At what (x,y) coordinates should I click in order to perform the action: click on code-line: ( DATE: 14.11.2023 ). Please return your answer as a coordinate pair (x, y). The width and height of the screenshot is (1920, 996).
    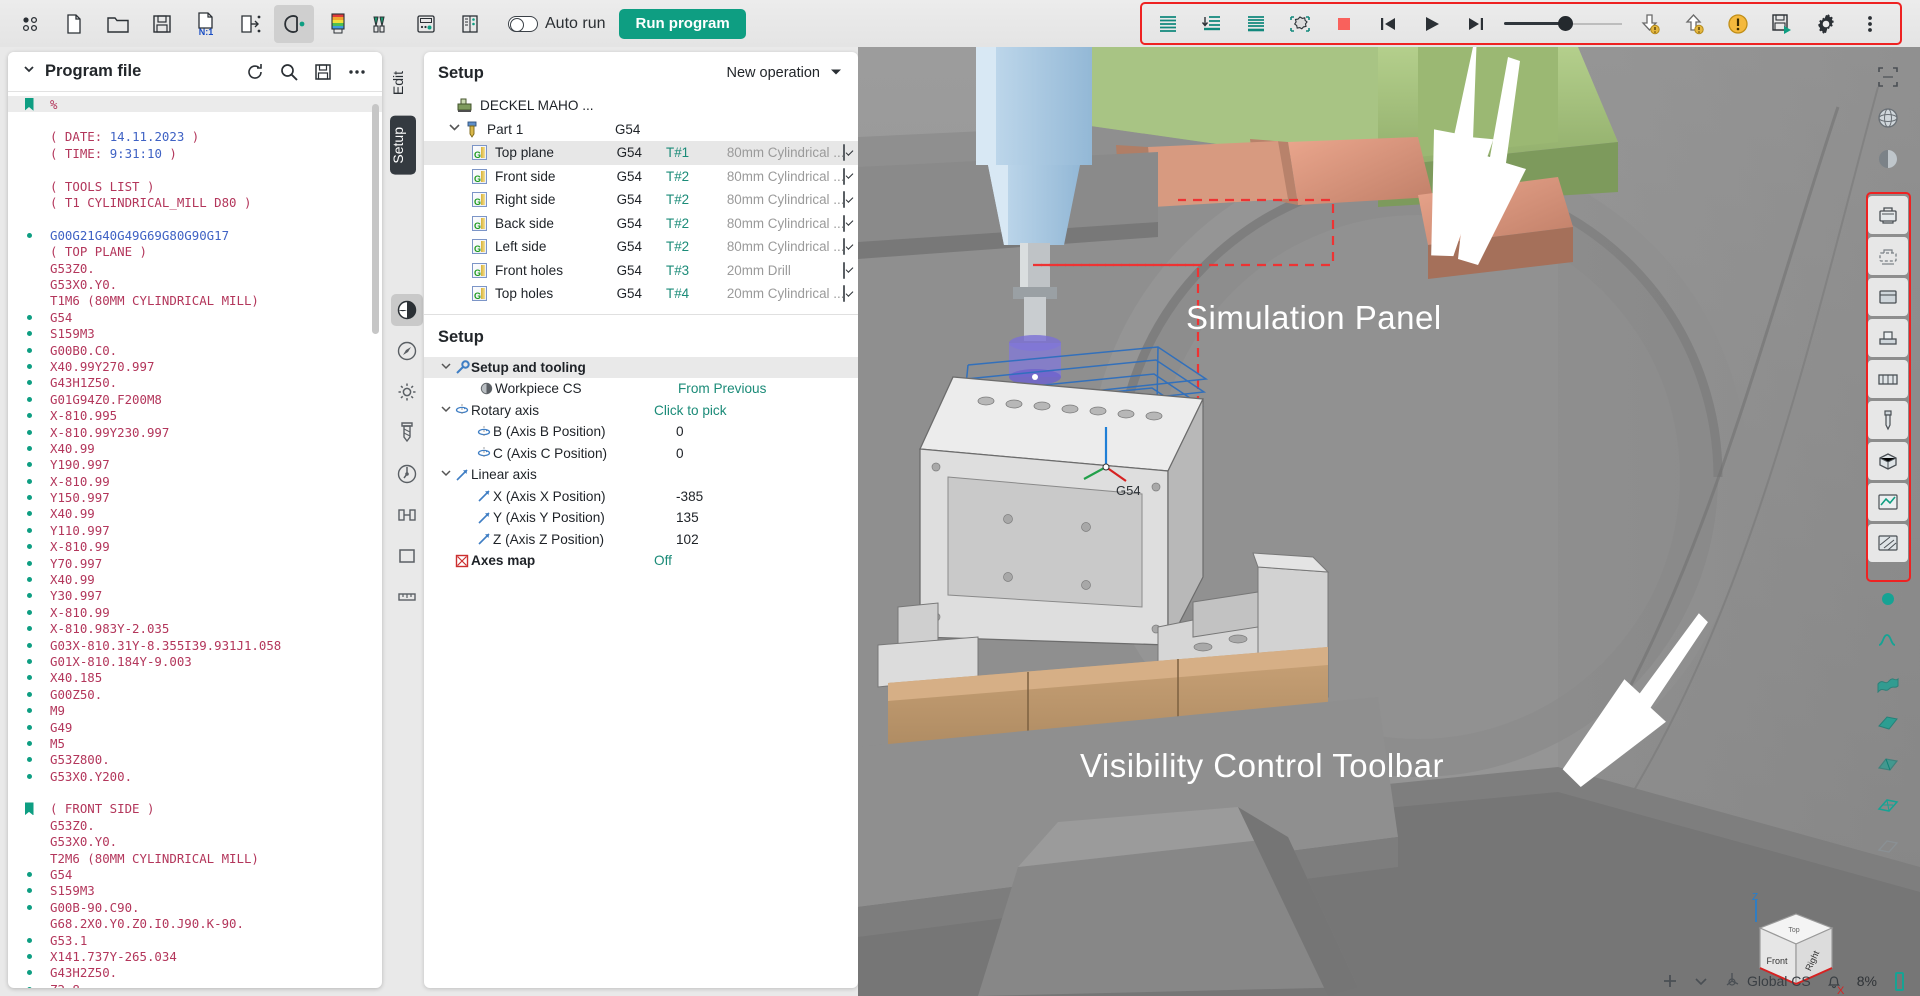
    Looking at the image, I should click on (195, 137).